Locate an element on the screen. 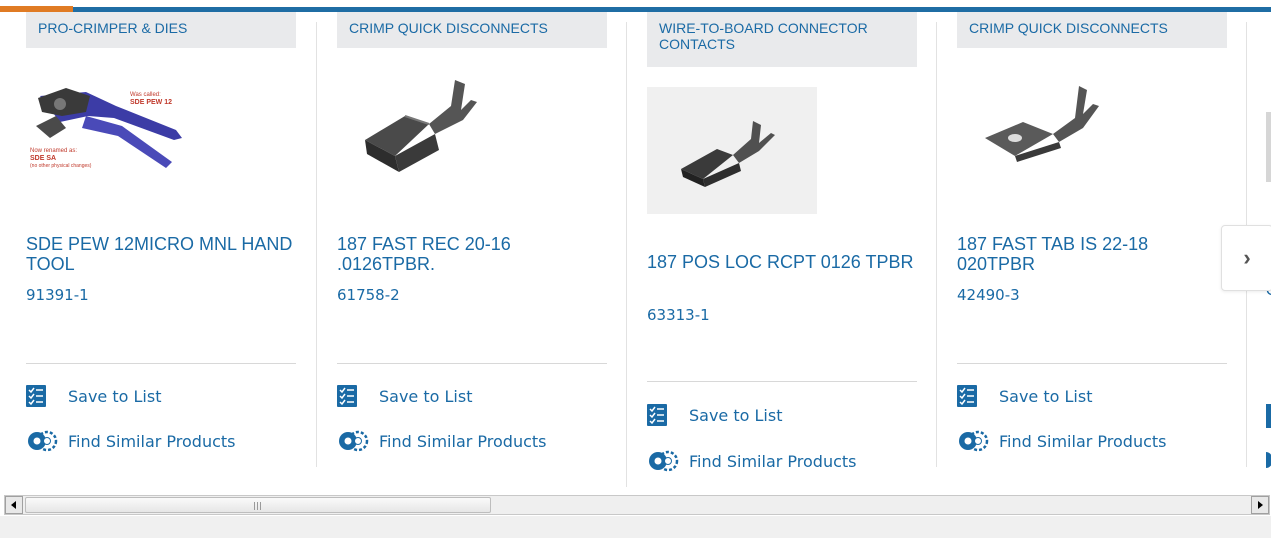 This screenshot has height=538, width=1271. part-number: 63313-1 is located at coordinates (678, 315).